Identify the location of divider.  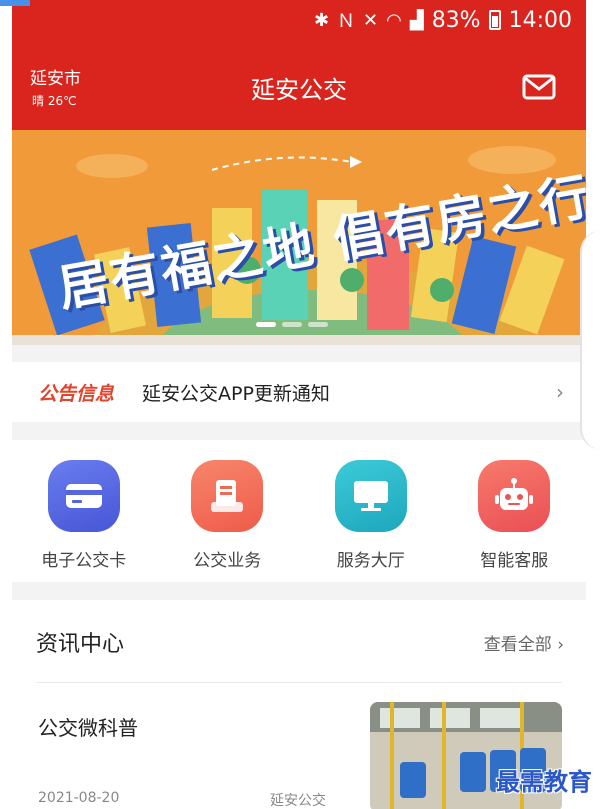
(299, 682).